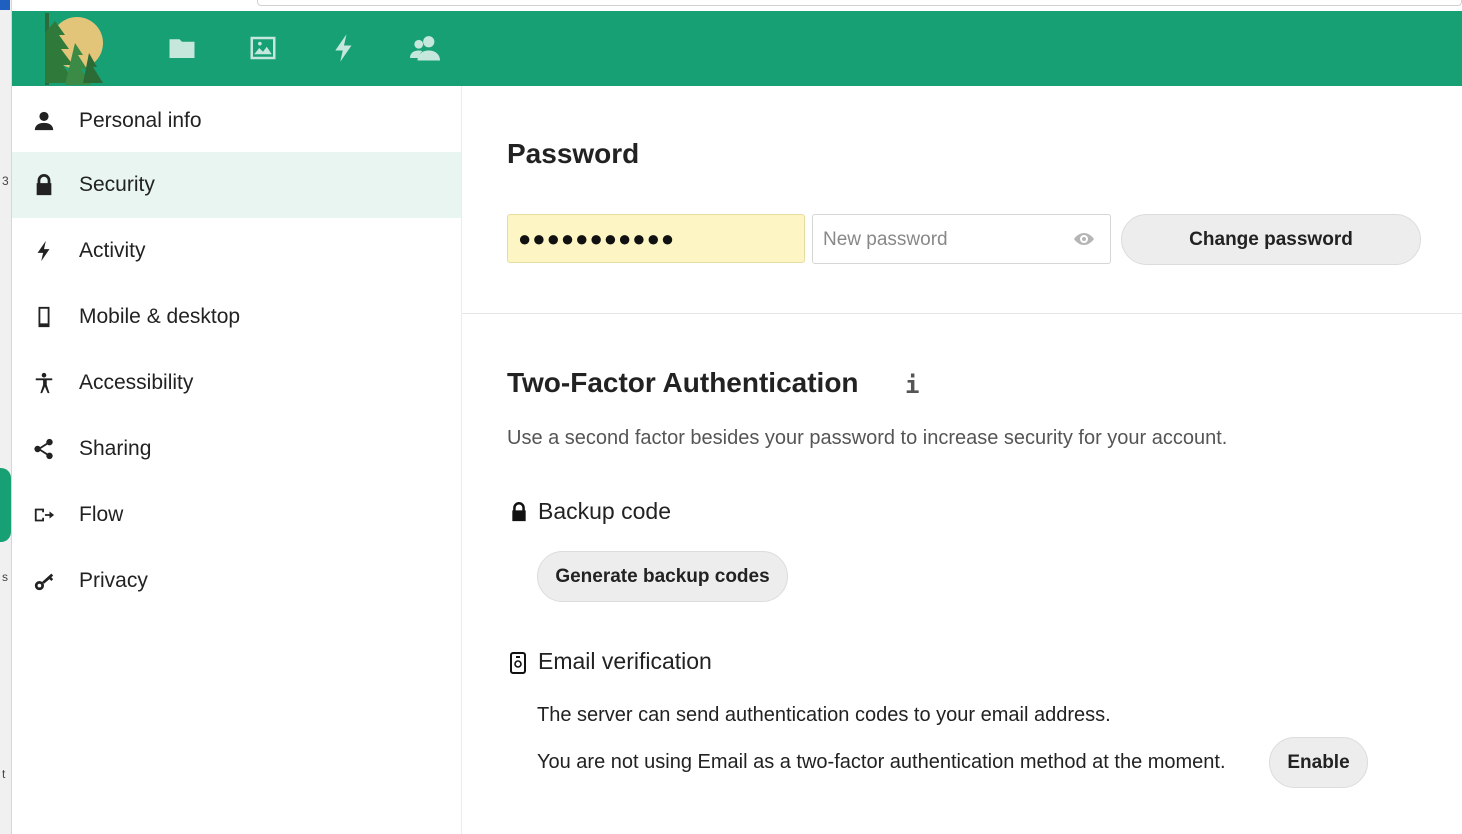  What do you see at coordinates (136, 382) in the screenshot?
I see `sidebar-item-label: Accessibility` at bounding box center [136, 382].